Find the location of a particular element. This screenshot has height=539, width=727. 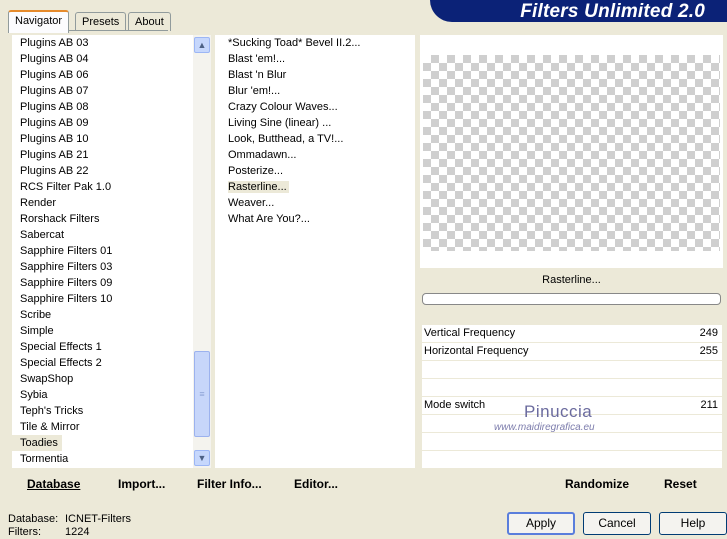

database-button: Database is located at coordinates (53, 484).